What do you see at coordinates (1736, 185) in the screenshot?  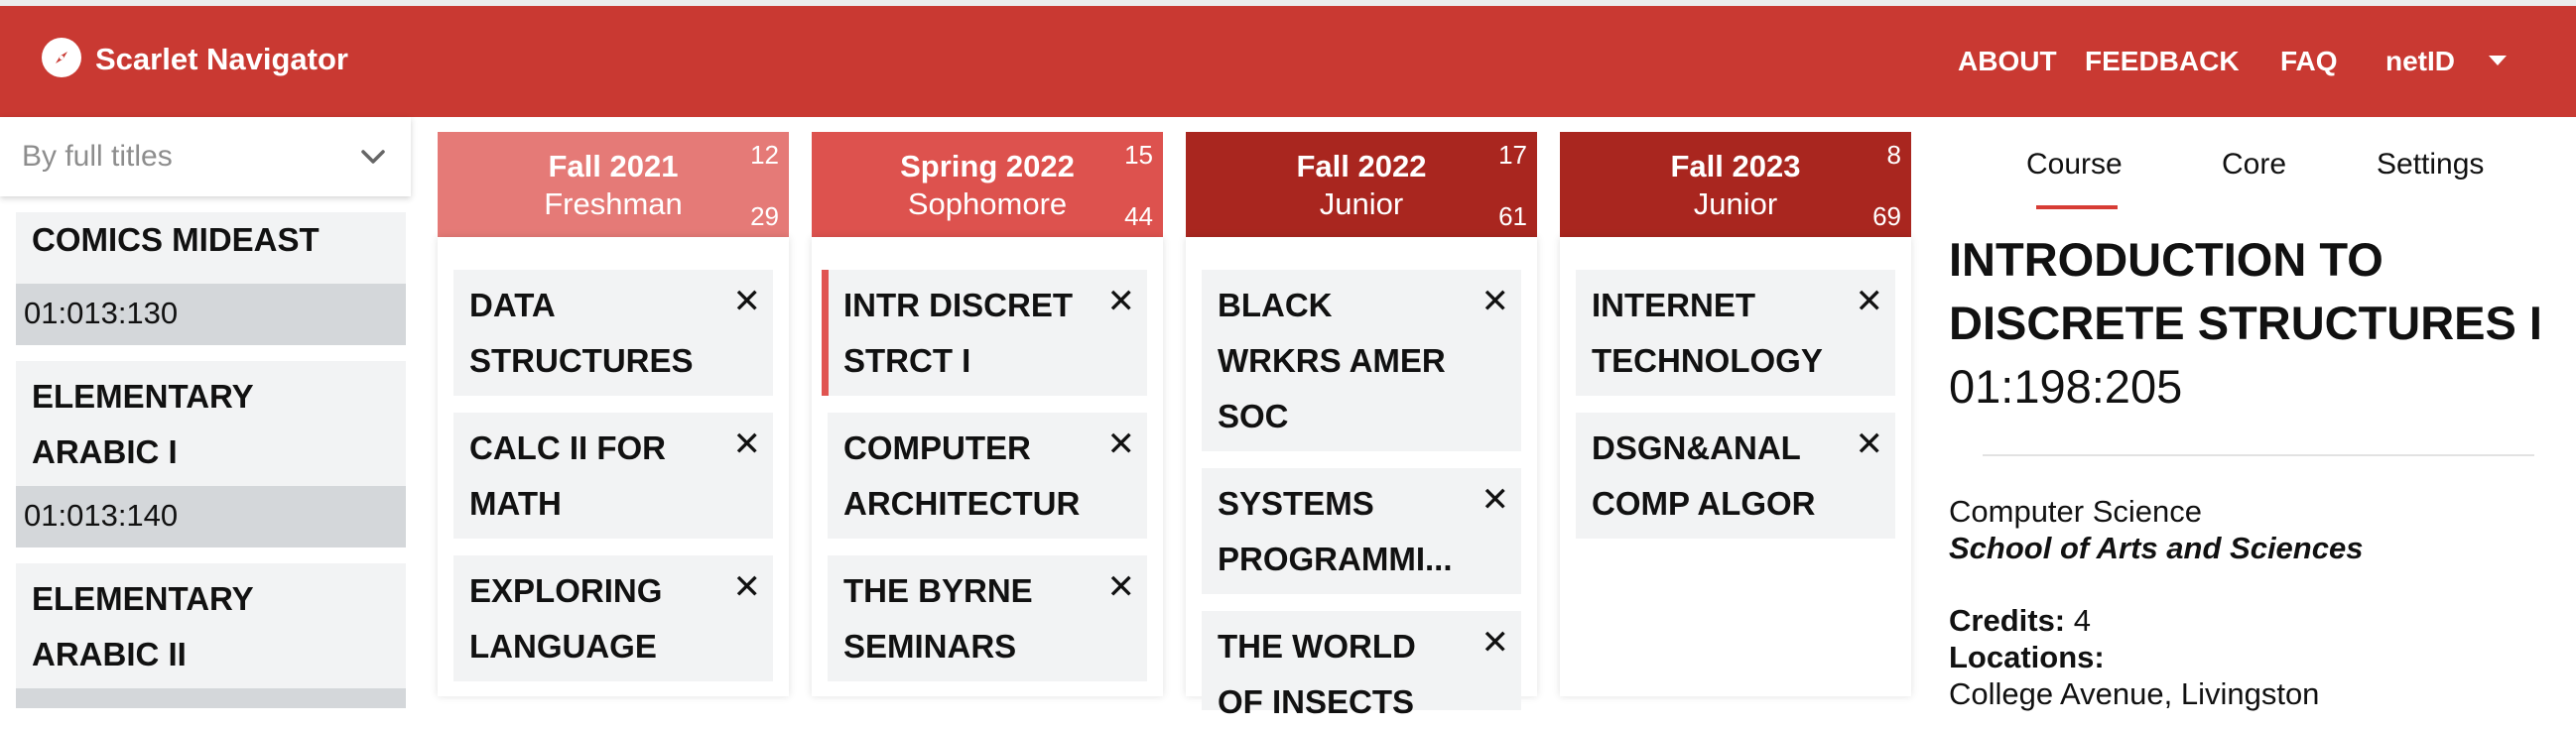 I see `semester-header: Fall 2023 Junior 8 69` at bounding box center [1736, 185].